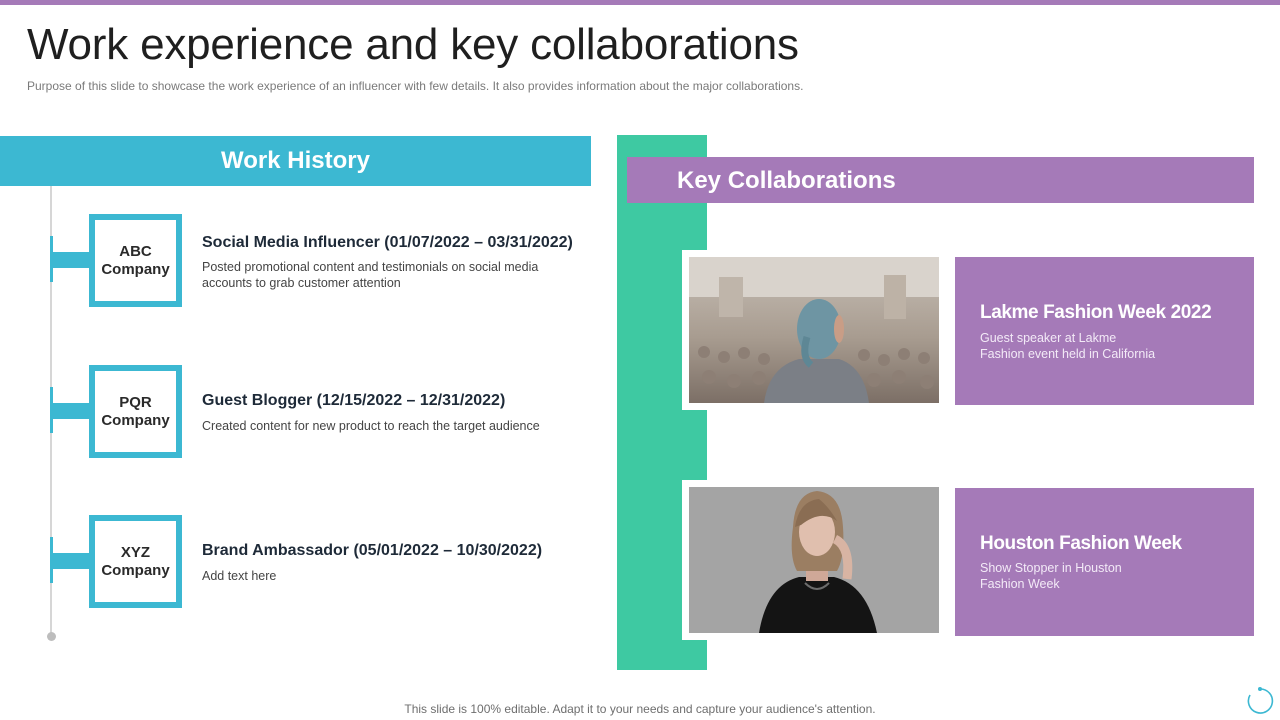 The height and width of the screenshot is (720, 1280). I want to click on speaker-at-event-photo, so click(814, 330).